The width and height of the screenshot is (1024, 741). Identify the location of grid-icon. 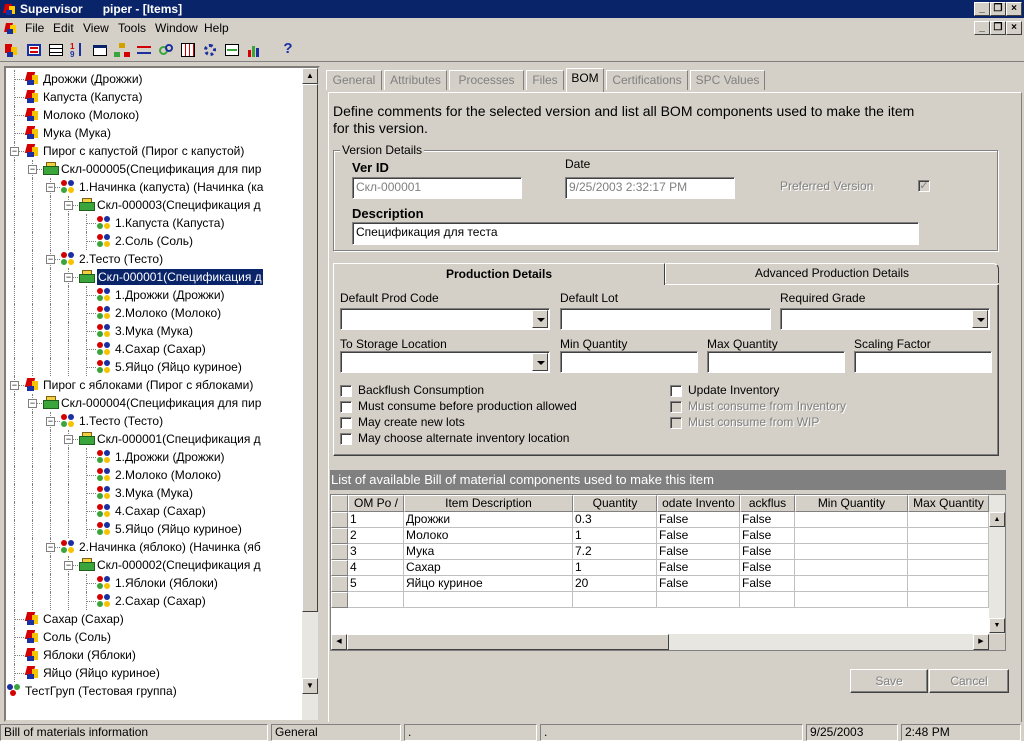
(188, 50).